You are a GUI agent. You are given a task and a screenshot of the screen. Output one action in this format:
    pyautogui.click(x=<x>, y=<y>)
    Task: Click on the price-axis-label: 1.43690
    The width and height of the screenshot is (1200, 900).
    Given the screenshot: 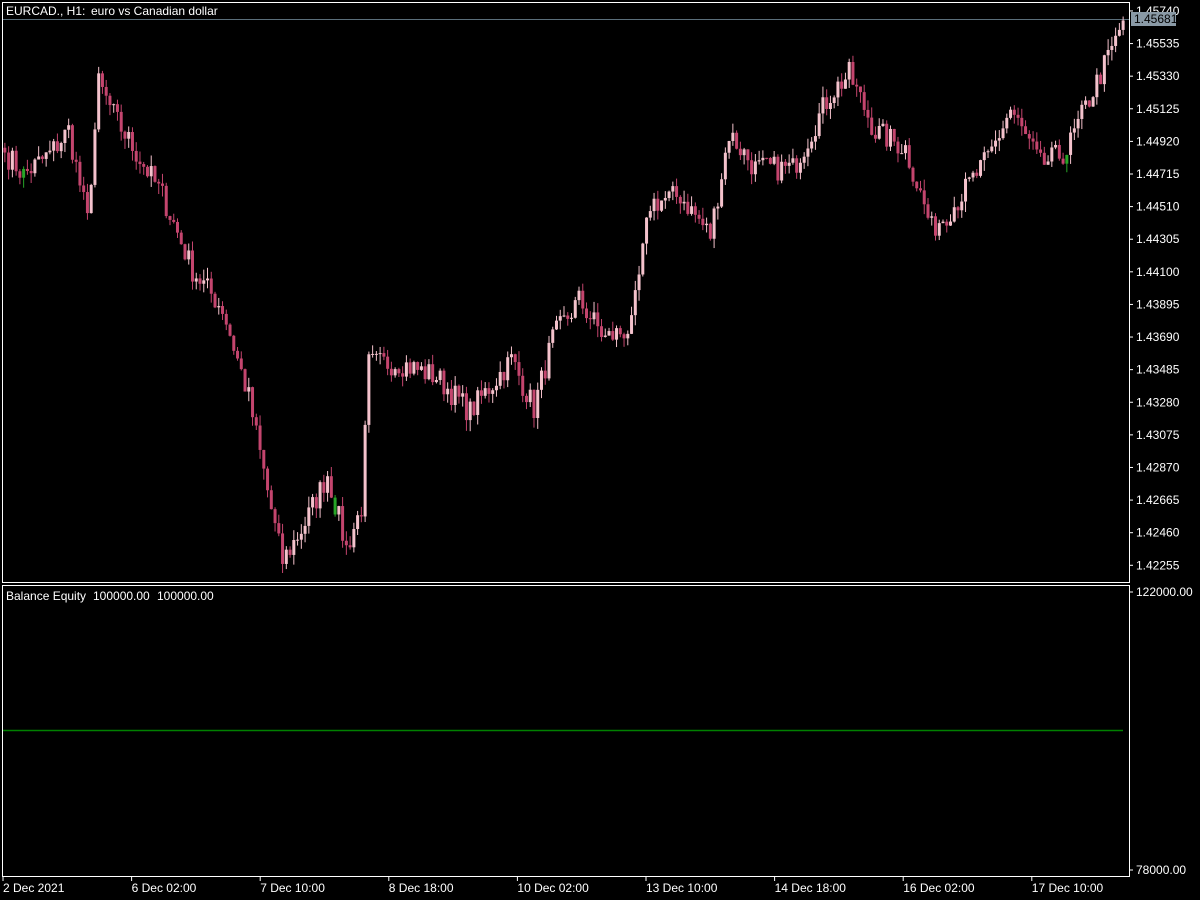 What is the action you would take?
    pyautogui.click(x=1158, y=337)
    